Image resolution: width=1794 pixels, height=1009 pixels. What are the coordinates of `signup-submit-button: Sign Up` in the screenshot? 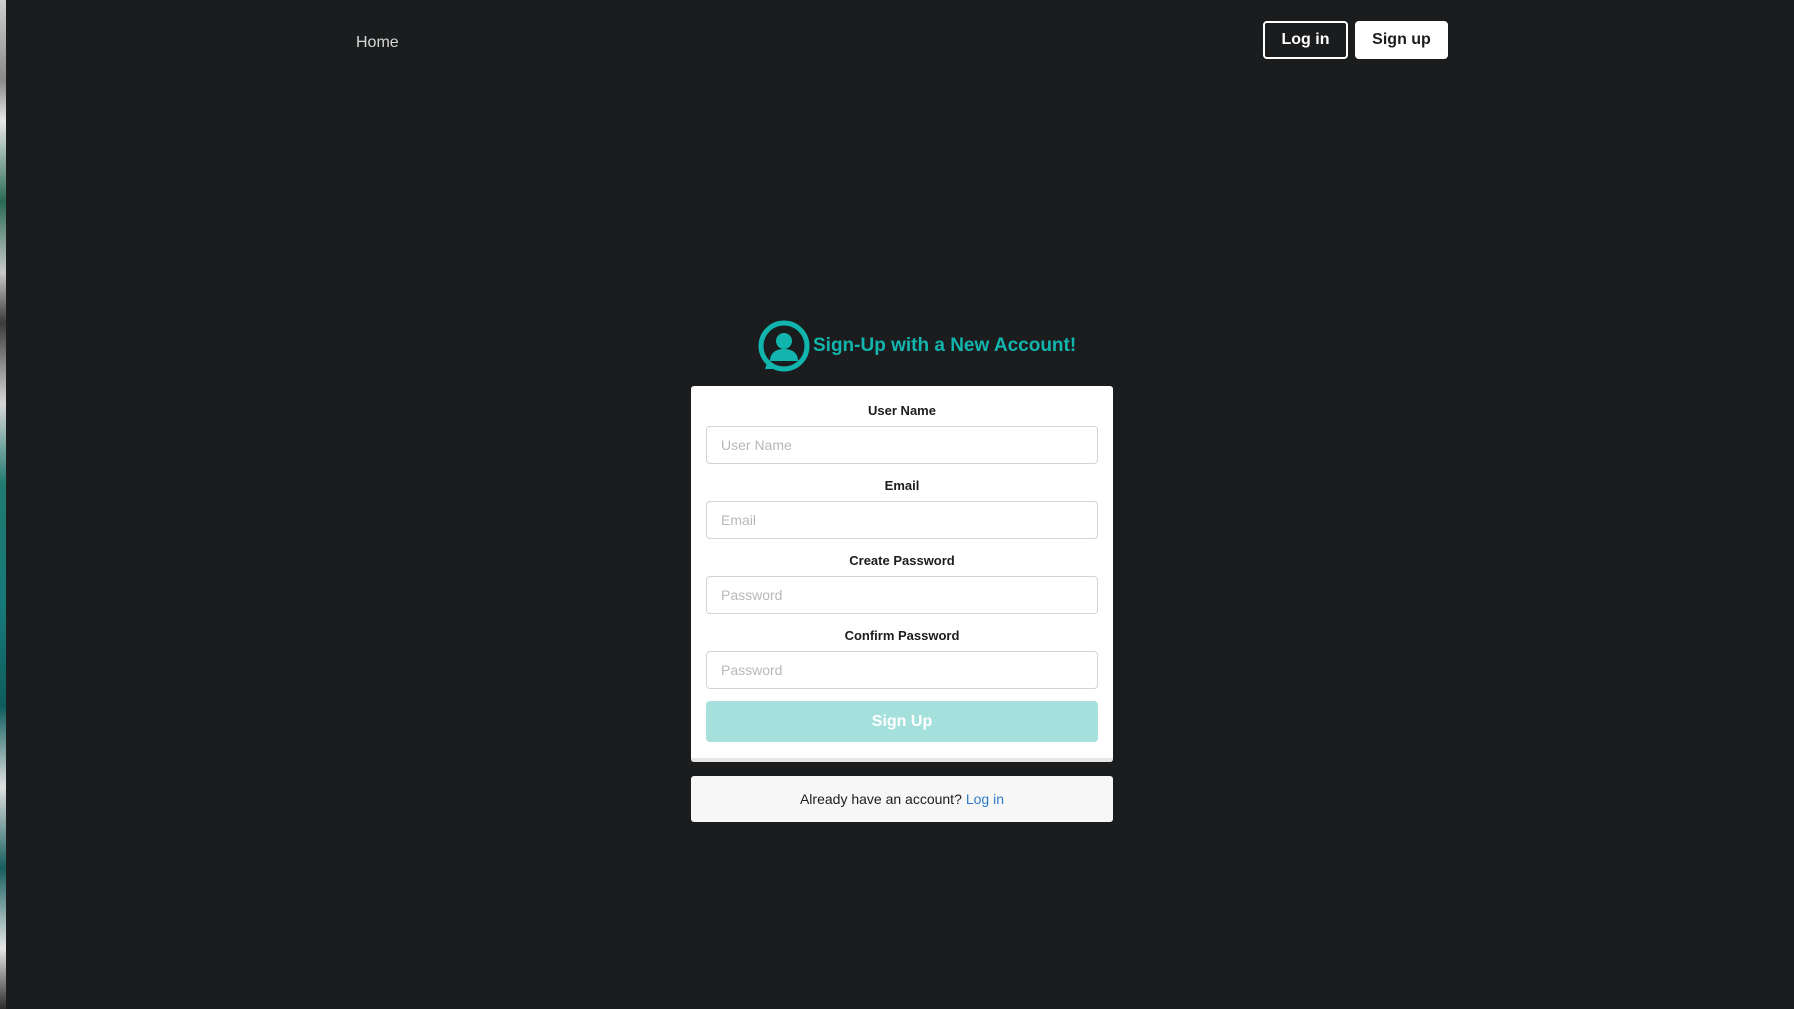 It's located at (902, 721).